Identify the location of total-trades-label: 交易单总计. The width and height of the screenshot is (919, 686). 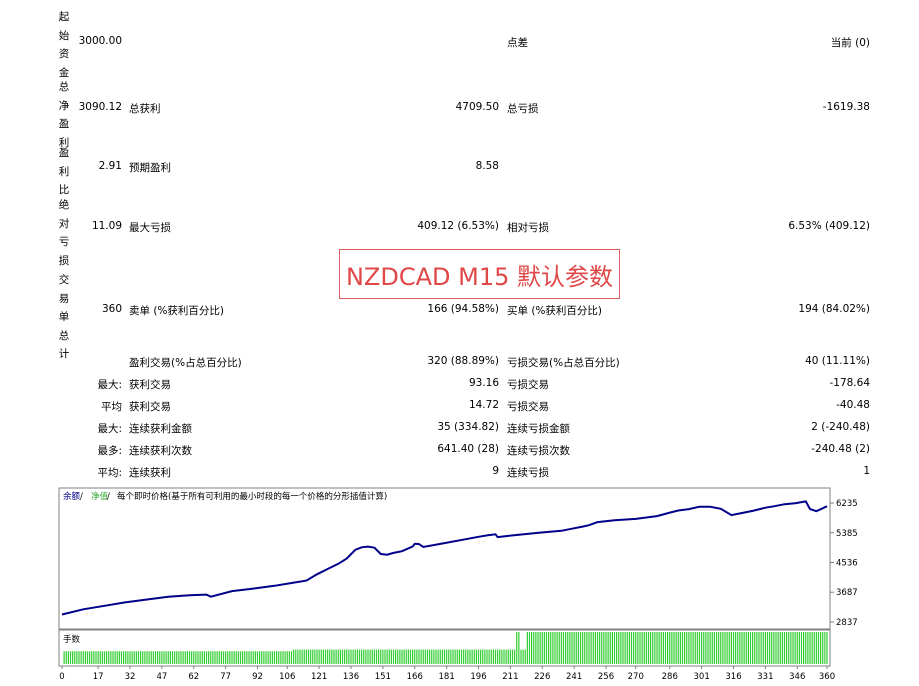
(64, 317).